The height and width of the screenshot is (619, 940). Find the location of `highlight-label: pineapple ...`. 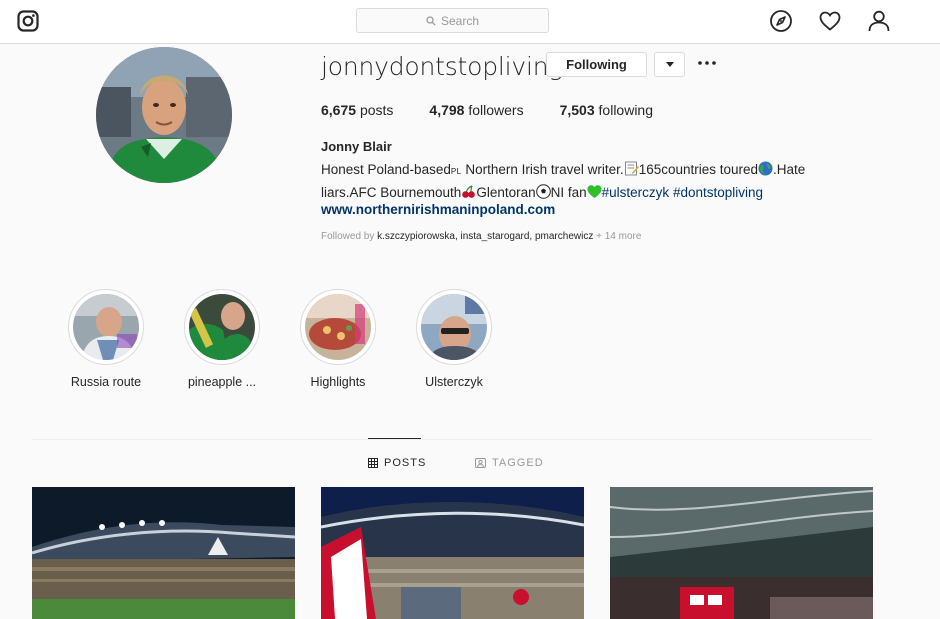

highlight-label: pineapple ... is located at coordinates (222, 382).